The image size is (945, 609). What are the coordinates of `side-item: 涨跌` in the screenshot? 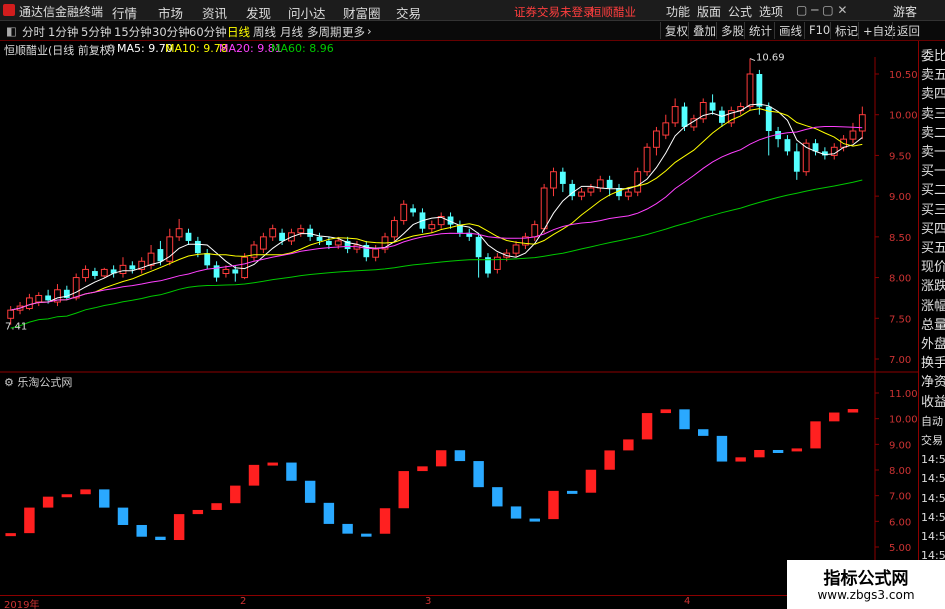 It's located at (933, 287).